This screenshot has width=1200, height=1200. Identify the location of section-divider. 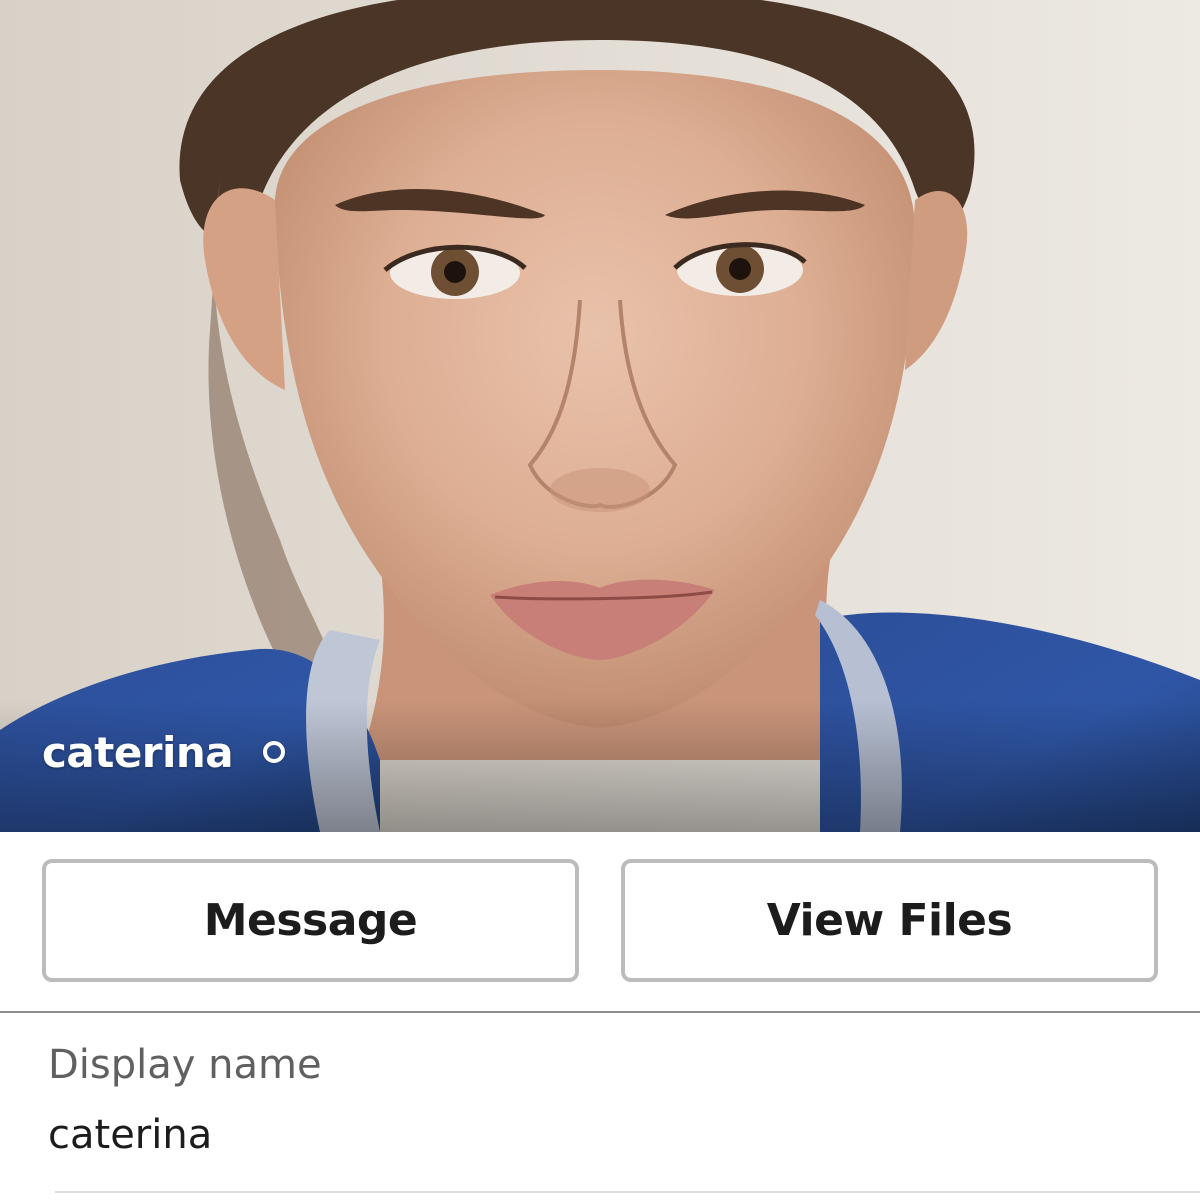
(600, 1012).